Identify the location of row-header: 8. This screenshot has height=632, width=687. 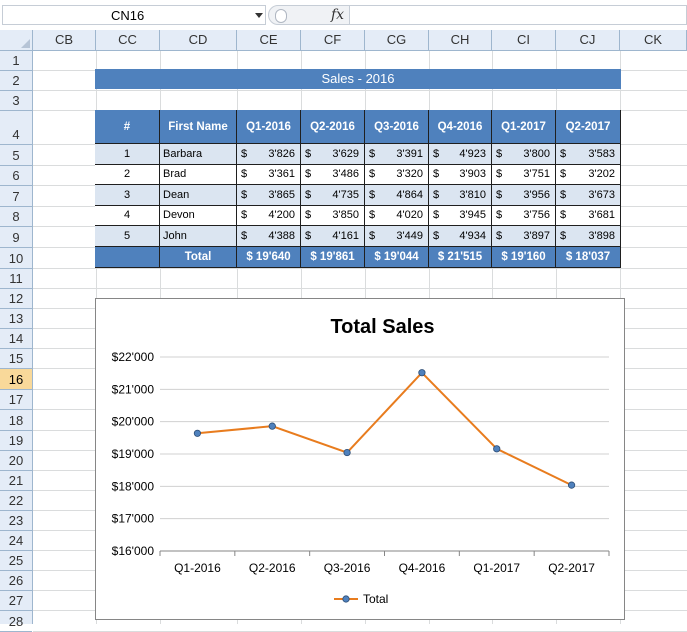
(16, 217).